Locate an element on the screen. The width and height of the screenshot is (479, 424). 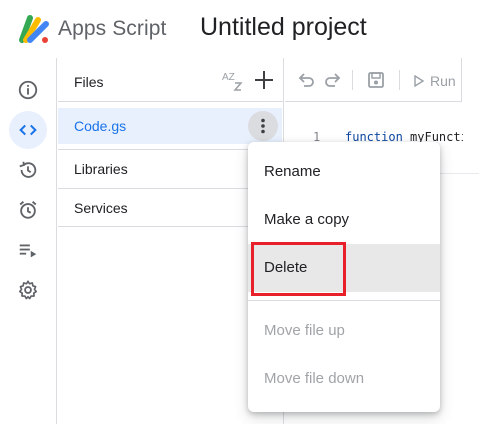
history-icon is located at coordinates (28, 169).